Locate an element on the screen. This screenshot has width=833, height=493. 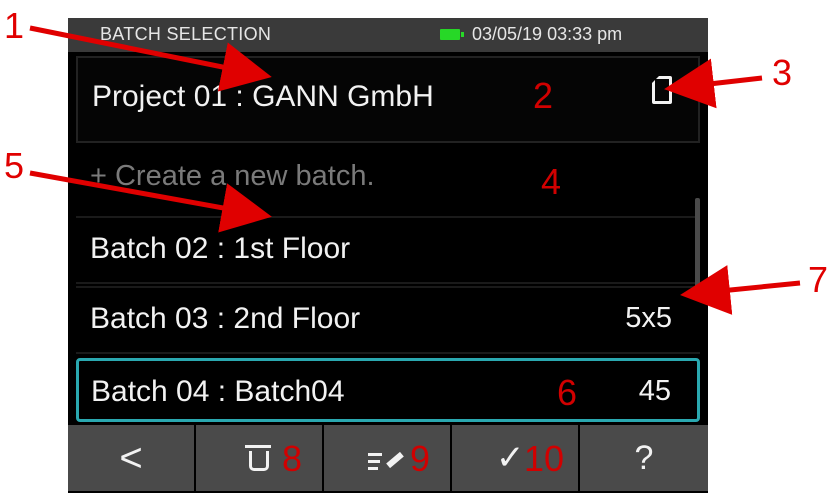
annotation-3: 3 is located at coordinates (782, 72).